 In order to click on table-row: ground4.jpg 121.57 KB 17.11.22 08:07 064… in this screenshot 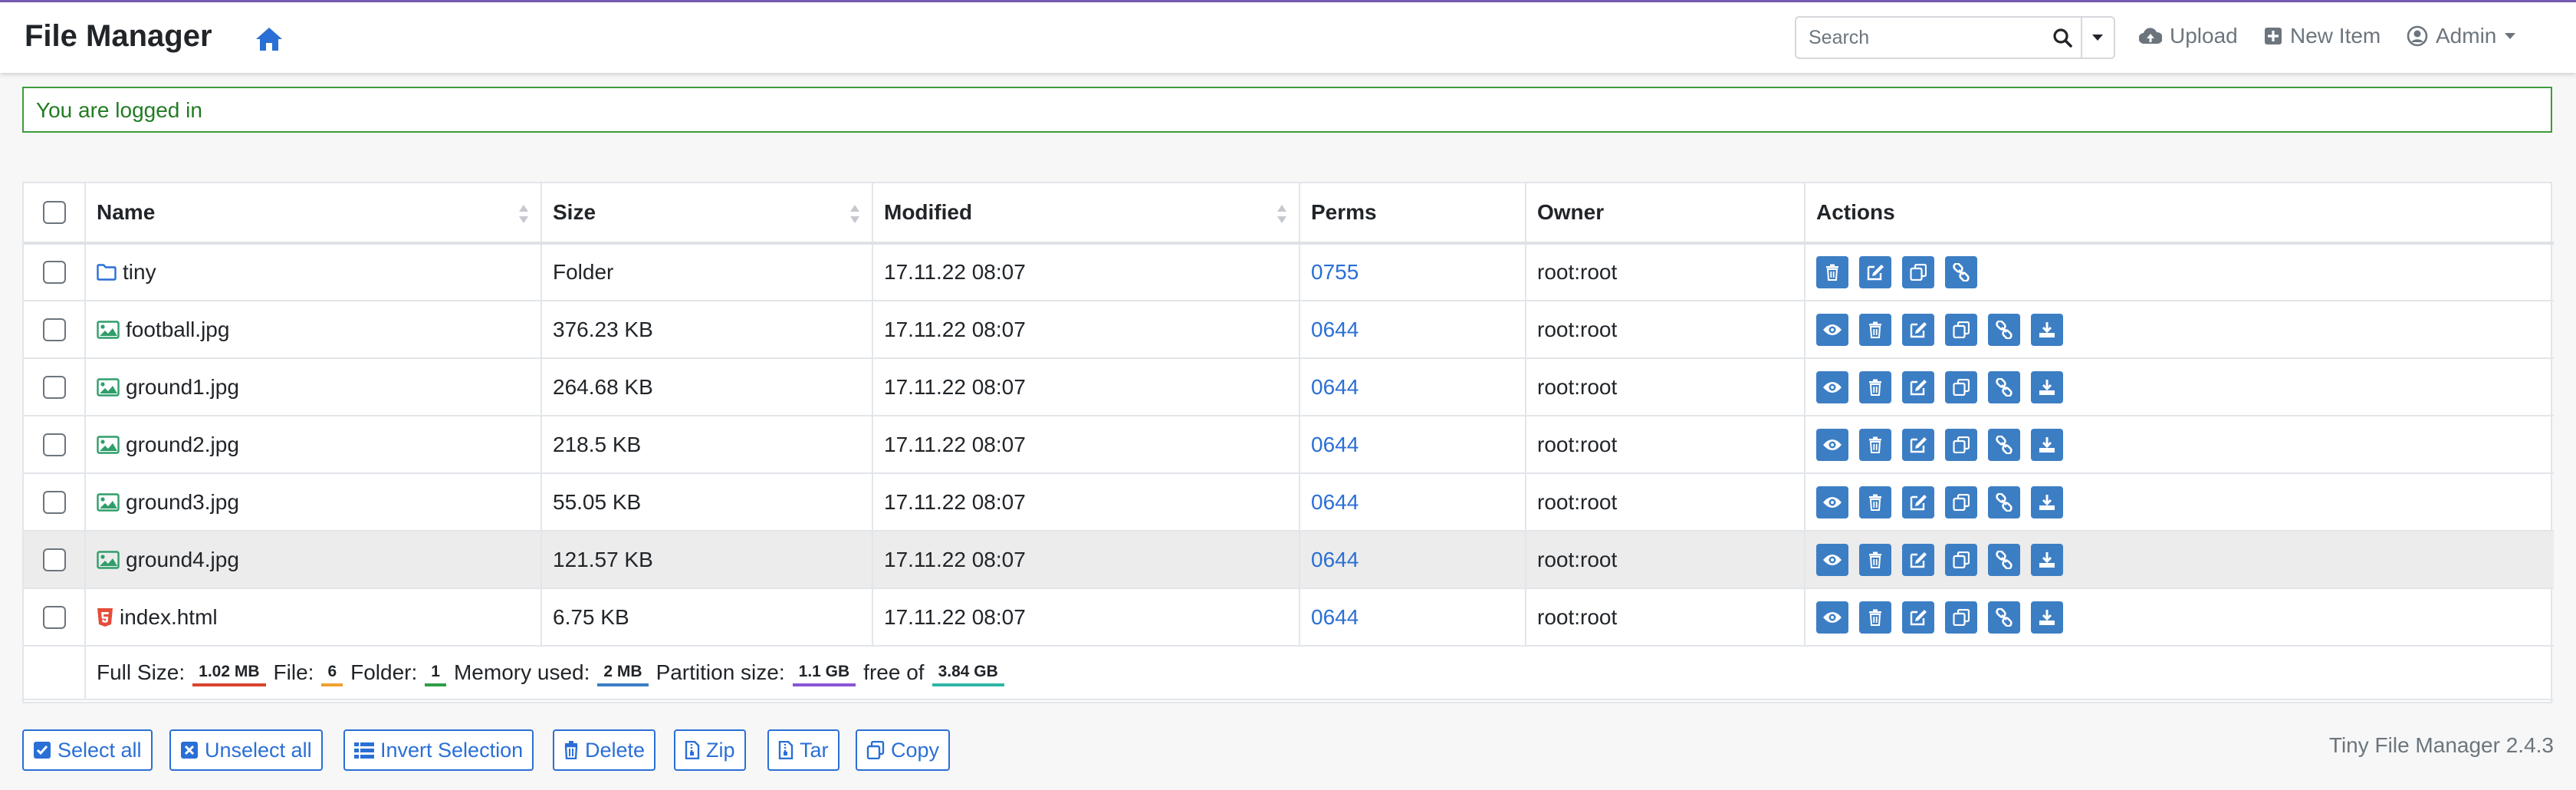, I will do `click(1289, 560)`.